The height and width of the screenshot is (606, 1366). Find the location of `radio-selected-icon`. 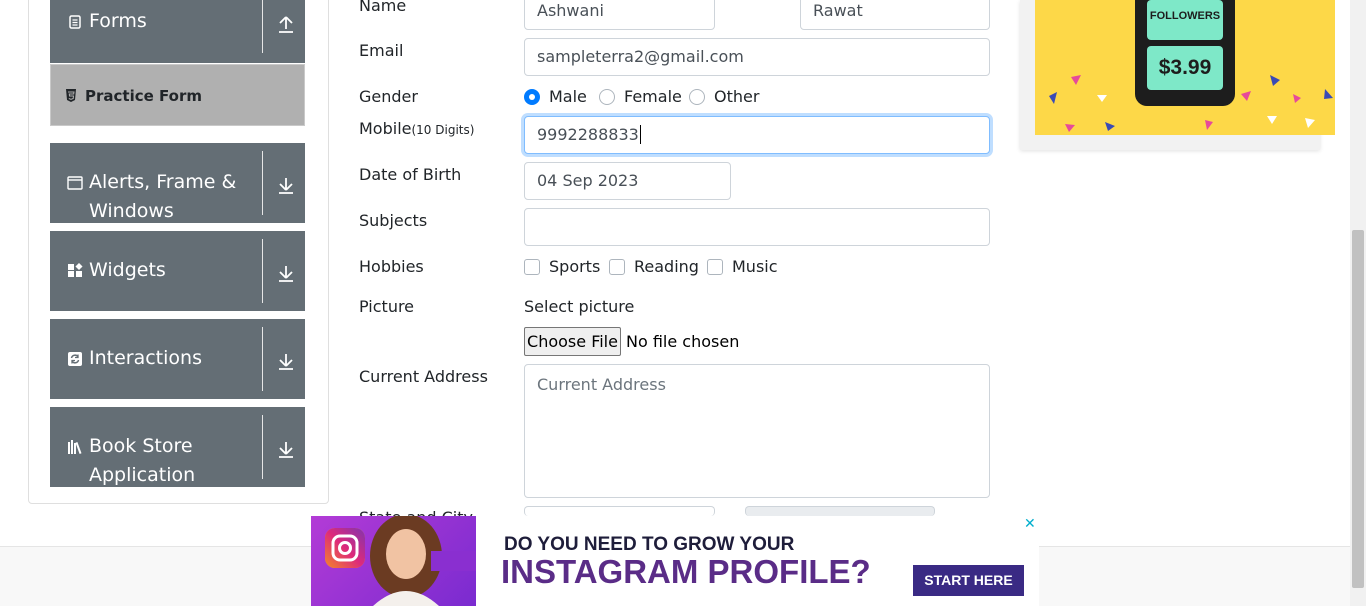

radio-selected-icon is located at coordinates (532, 96).